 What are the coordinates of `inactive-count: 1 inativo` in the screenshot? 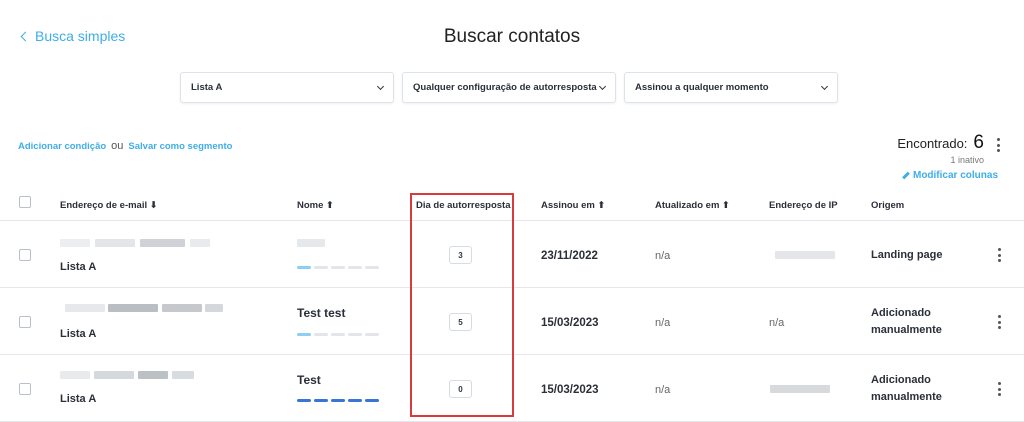 It's located at (967, 160).